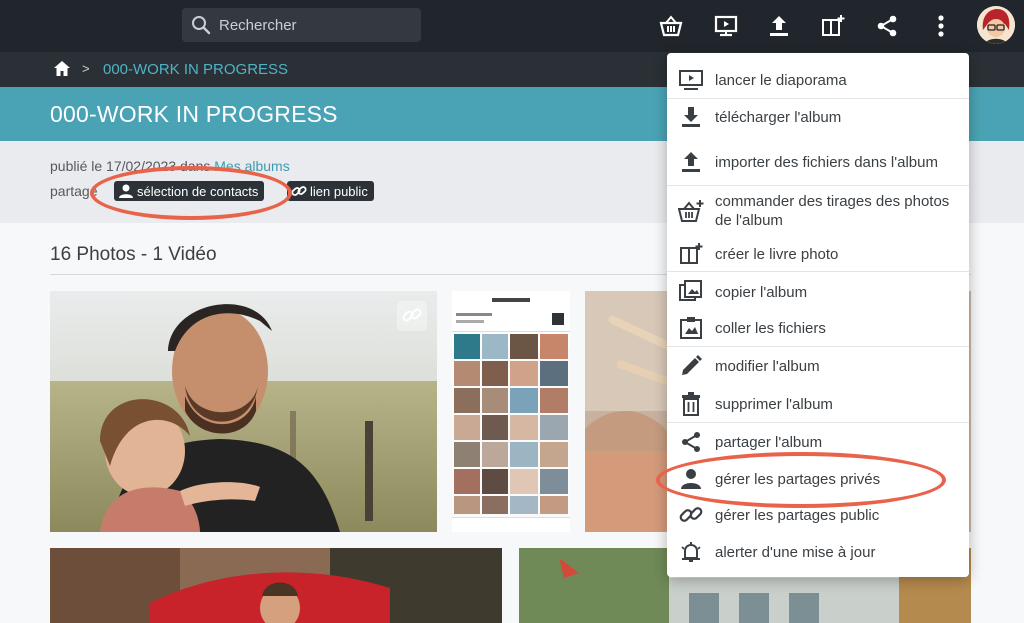 This screenshot has width=1024, height=623. I want to click on menu-item-label: alerter d'une mise à jour, so click(795, 552).